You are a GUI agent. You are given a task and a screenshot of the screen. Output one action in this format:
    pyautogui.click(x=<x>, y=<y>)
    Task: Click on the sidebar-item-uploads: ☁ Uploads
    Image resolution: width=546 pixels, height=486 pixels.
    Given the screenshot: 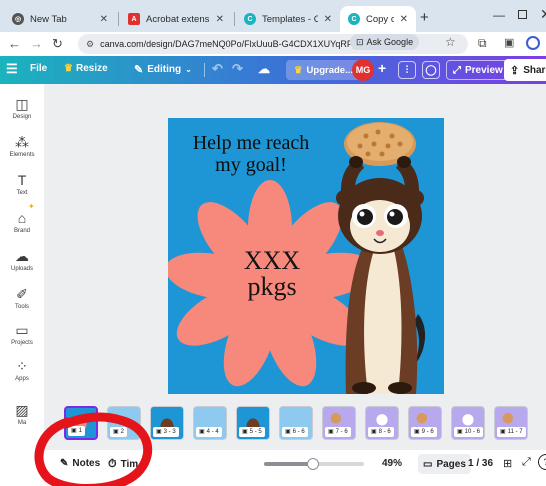 What is the action you would take?
    pyautogui.click(x=22, y=260)
    